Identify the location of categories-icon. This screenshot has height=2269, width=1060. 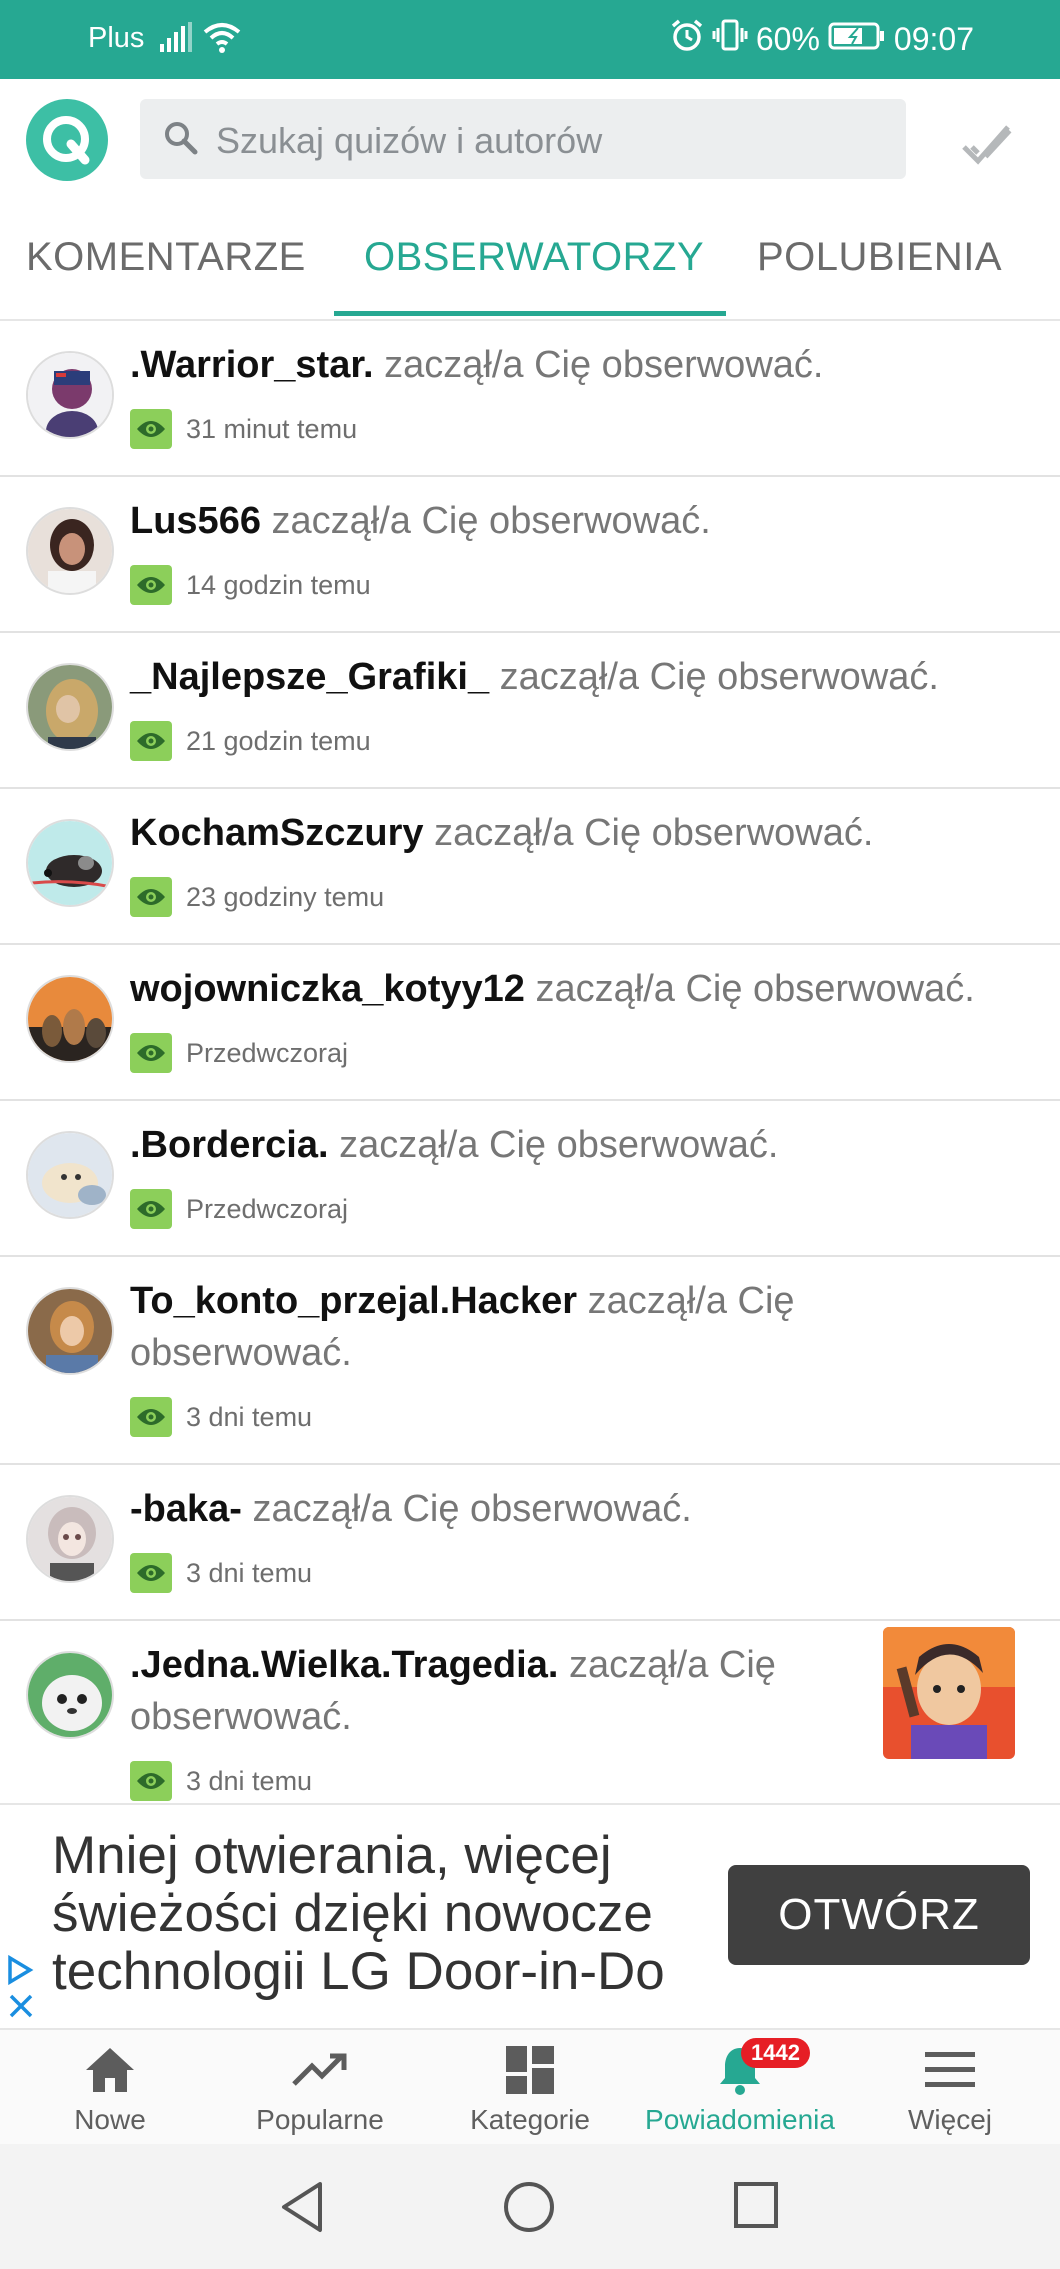
(530, 2070).